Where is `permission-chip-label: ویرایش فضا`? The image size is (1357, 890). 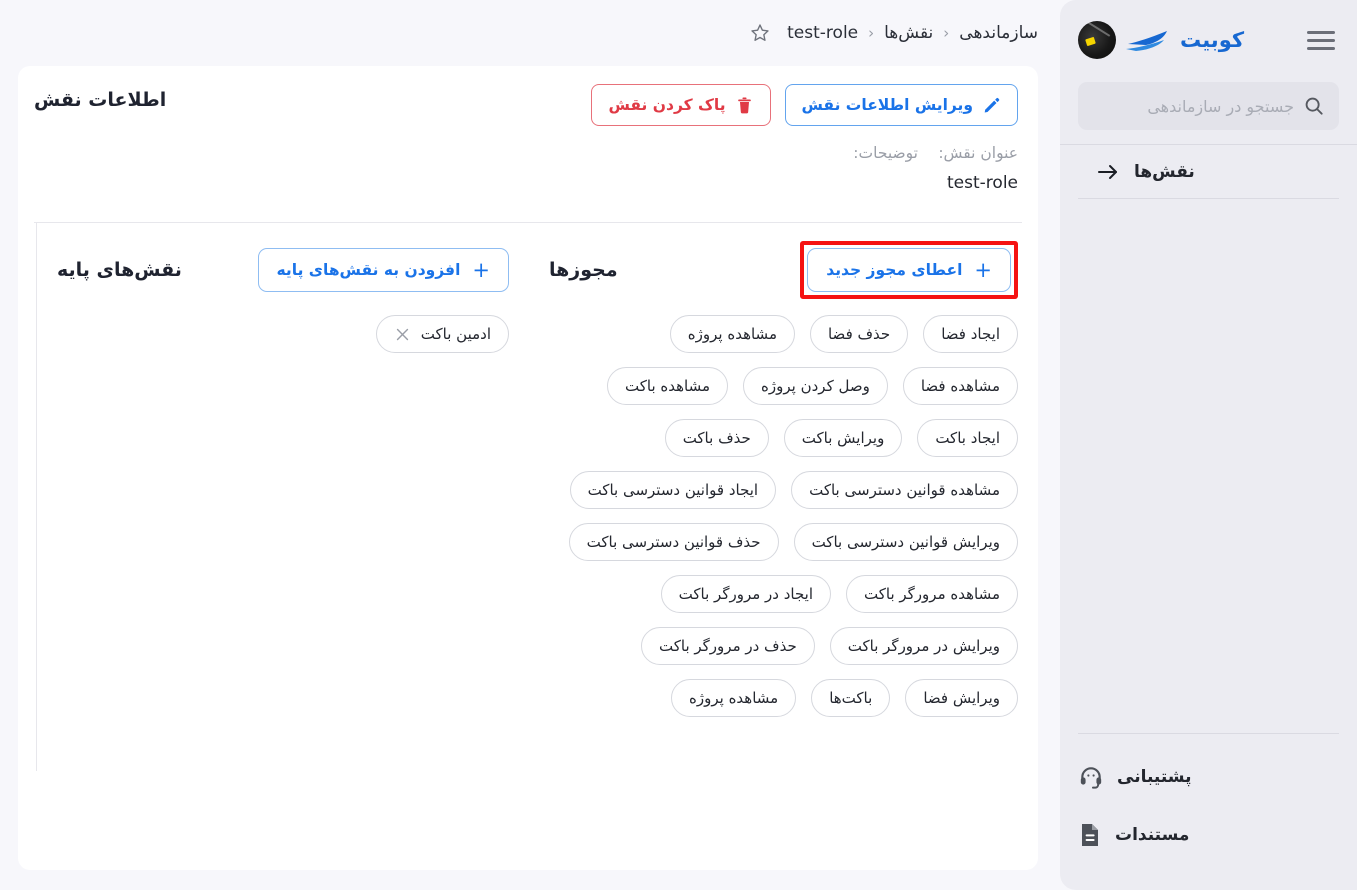 permission-chip-label: ویرایش فضا is located at coordinates (961, 698).